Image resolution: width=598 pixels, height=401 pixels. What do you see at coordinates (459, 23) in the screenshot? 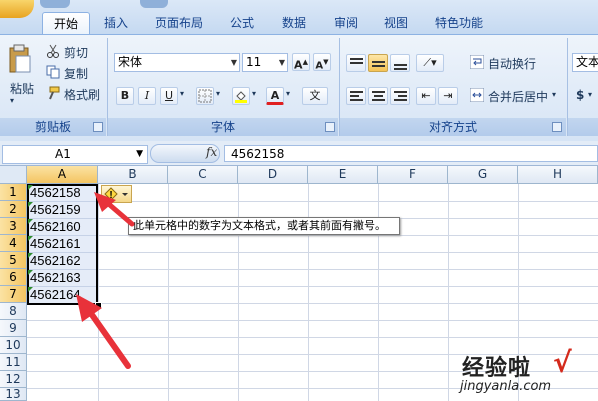
I see `tab-special-features: 特色功能` at bounding box center [459, 23].